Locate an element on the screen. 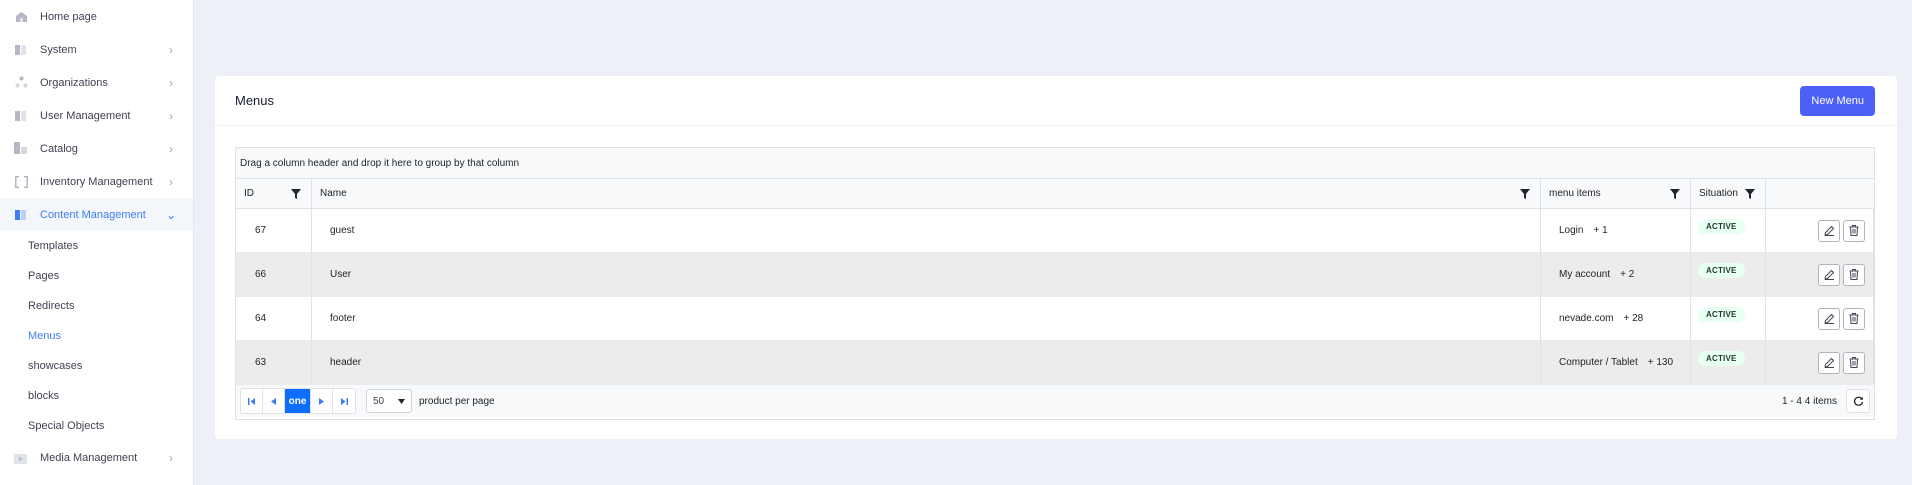 The height and width of the screenshot is (485, 1912). pager: one 50 product per page 1 - 4 4 items is located at coordinates (1055, 401).